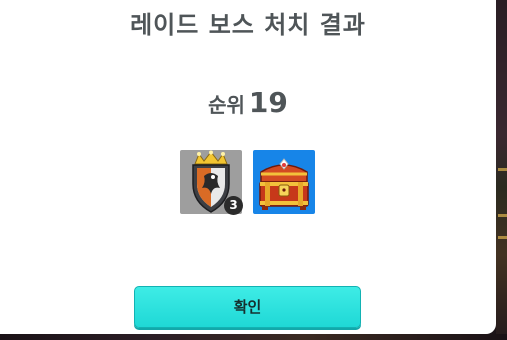 The height and width of the screenshot is (340, 507). What do you see at coordinates (253, 337) in the screenshot?
I see `background-bottom-edge` at bounding box center [253, 337].